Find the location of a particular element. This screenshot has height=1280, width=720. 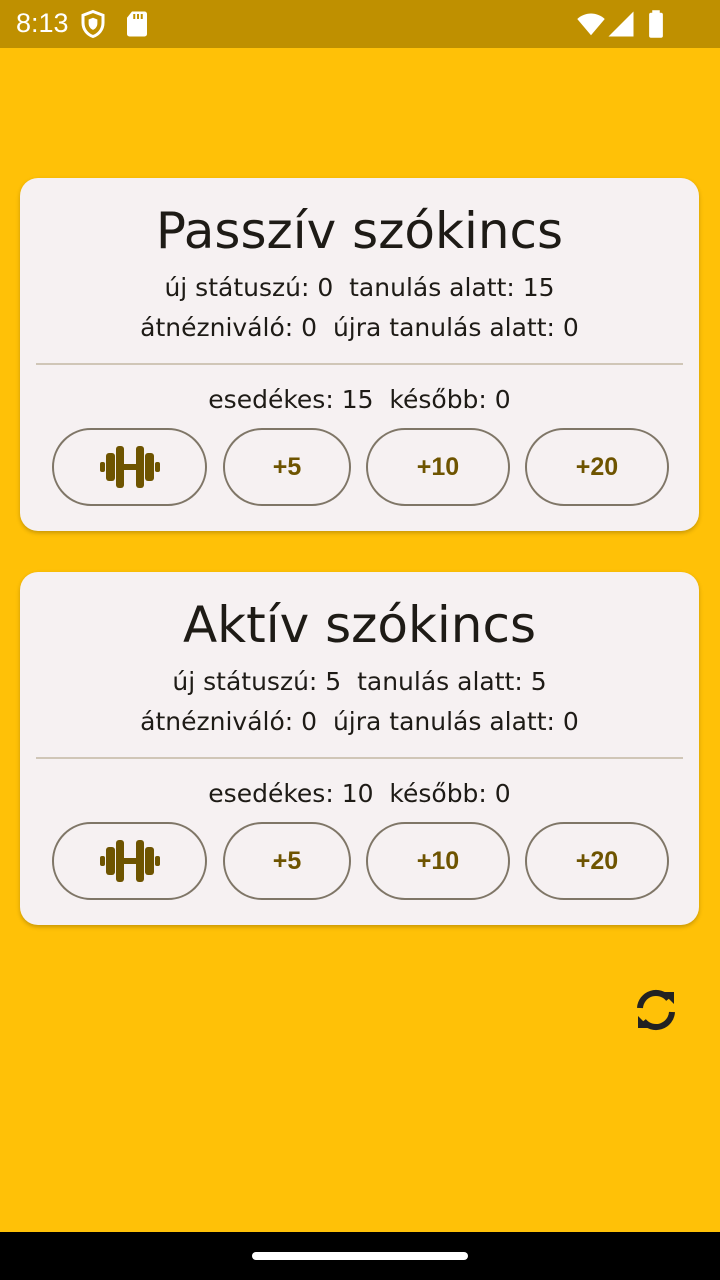

due-counts-line: esedékes: 15 később: 0 is located at coordinates (359, 399).